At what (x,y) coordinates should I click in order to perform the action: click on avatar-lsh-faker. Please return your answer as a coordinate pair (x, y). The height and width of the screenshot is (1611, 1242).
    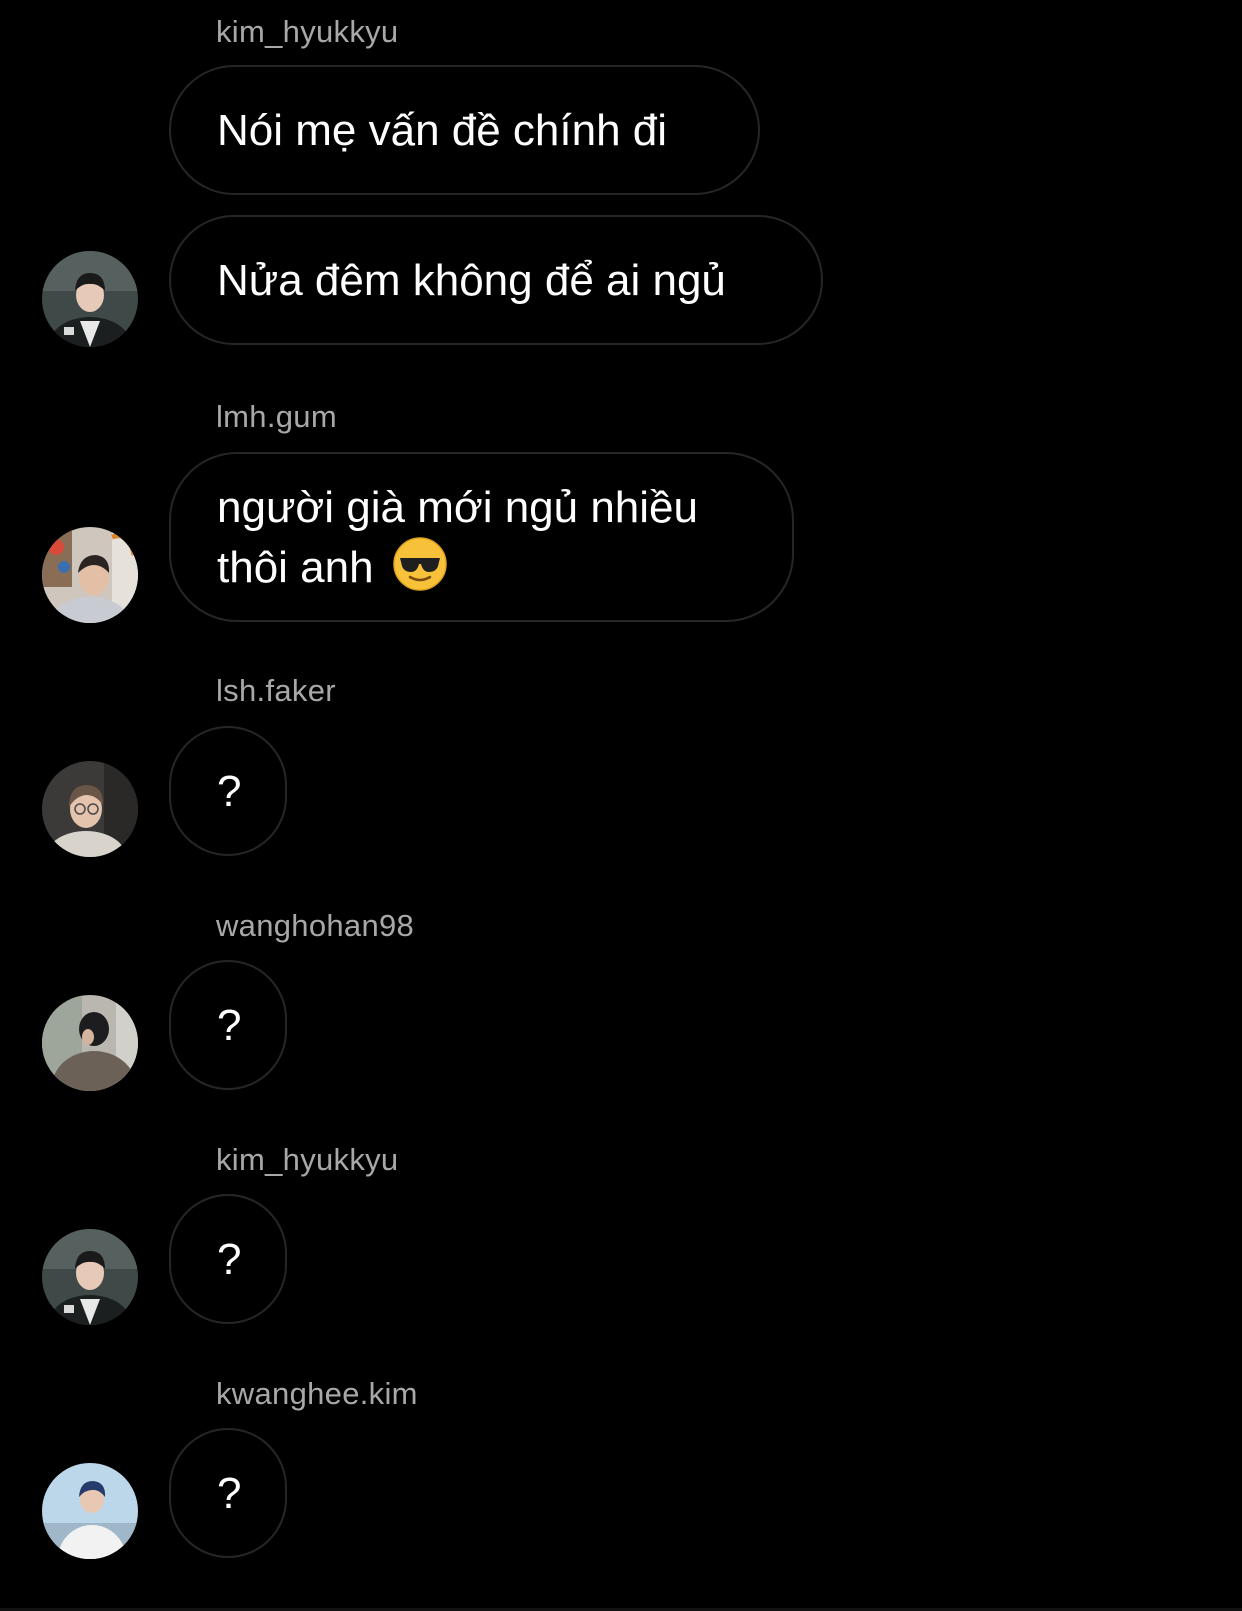
    Looking at the image, I should click on (90, 809).